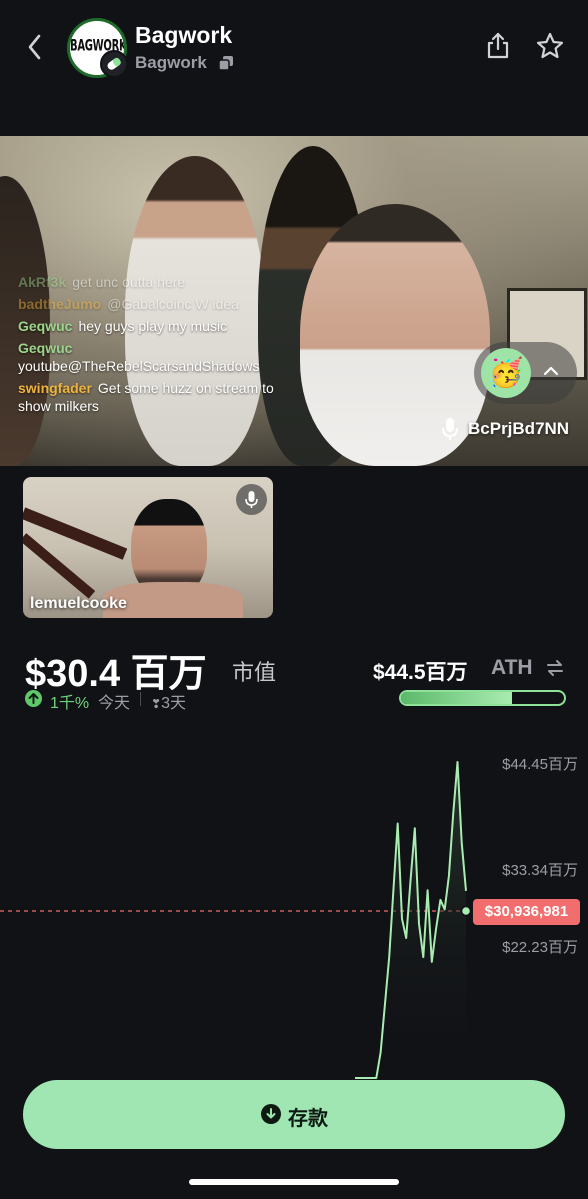  Describe the element at coordinates (540, 870) in the screenshot. I see `y-tick-label: $33.34百万` at that location.